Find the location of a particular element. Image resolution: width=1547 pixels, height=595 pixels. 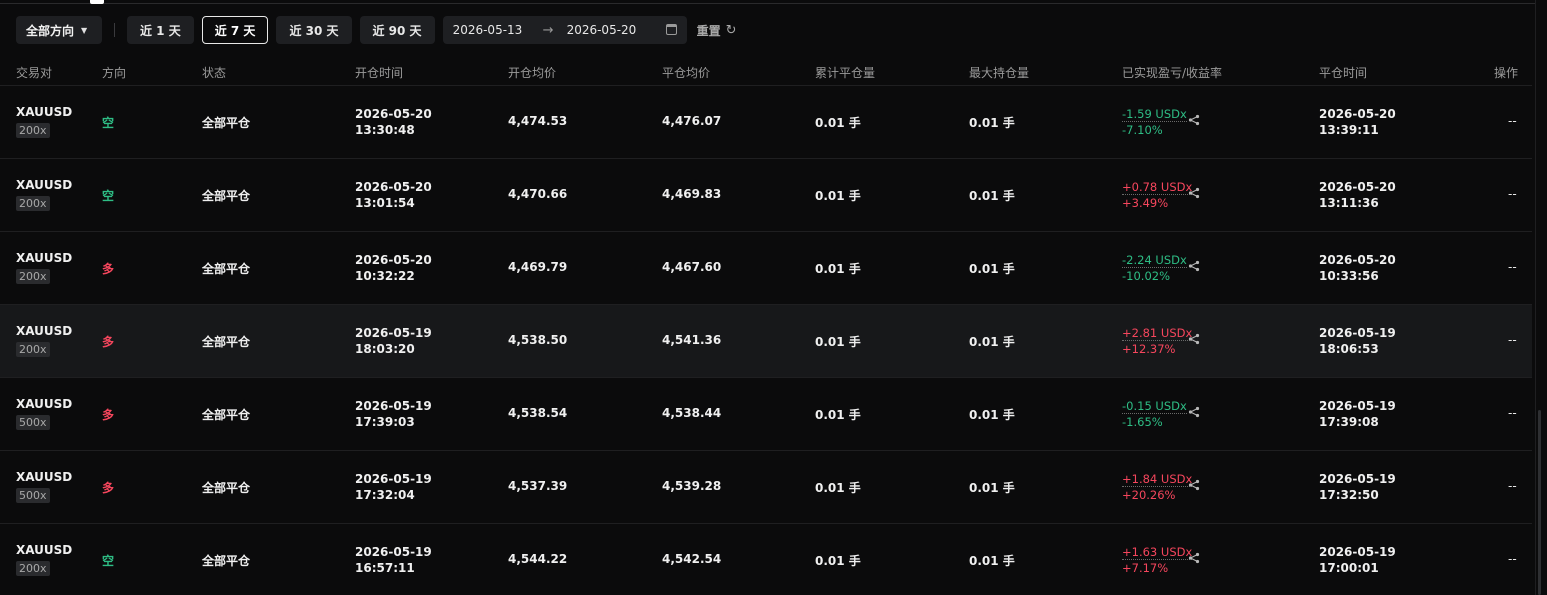

roi: +12.37% is located at coordinates (1149, 349).